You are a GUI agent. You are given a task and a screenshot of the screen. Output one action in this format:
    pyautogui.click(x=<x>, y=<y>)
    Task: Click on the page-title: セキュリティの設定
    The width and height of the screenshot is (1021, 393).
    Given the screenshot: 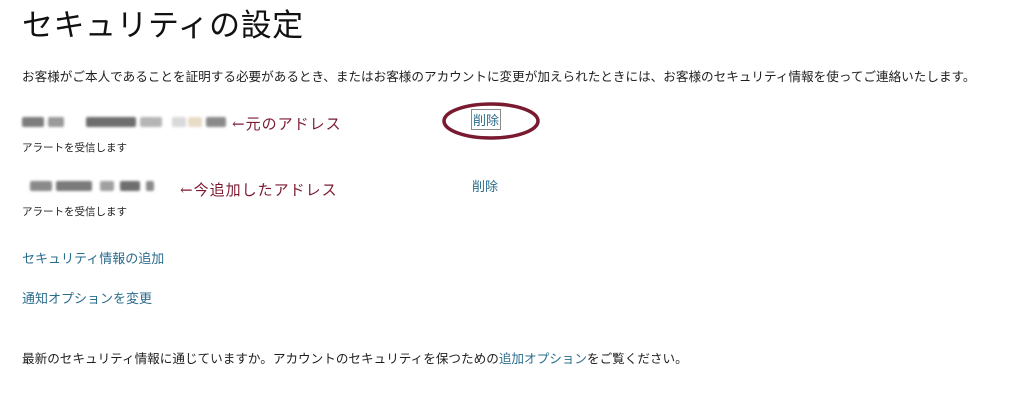 What is the action you would take?
    pyautogui.click(x=163, y=26)
    